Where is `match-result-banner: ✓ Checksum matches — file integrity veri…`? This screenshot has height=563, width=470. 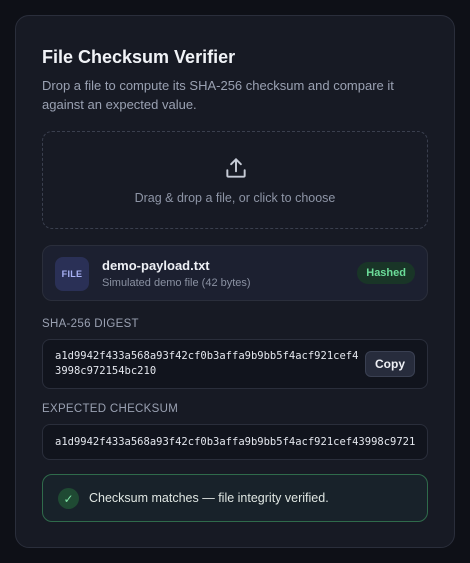 match-result-banner: ✓ Checksum matches — file integrity veri… is located at coordinates (235, 498).